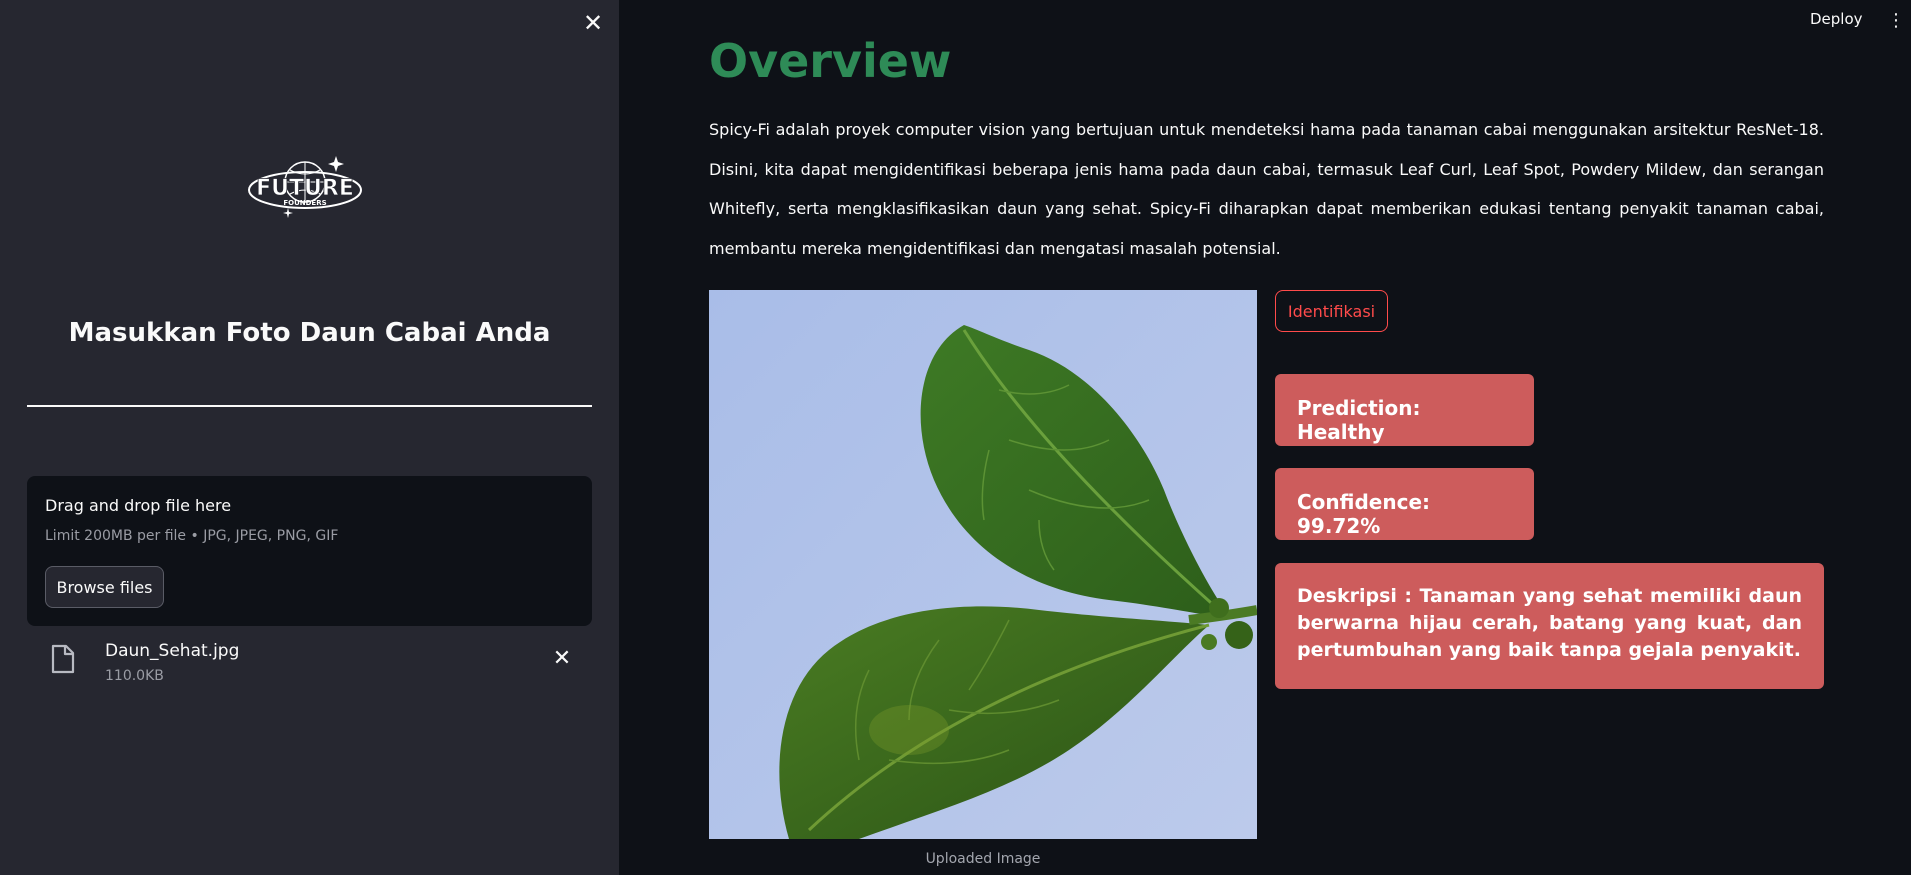 The height and width of the screenshot is (875, 1911). I want to click on svg-text: FUTURE, so click(305, 188).